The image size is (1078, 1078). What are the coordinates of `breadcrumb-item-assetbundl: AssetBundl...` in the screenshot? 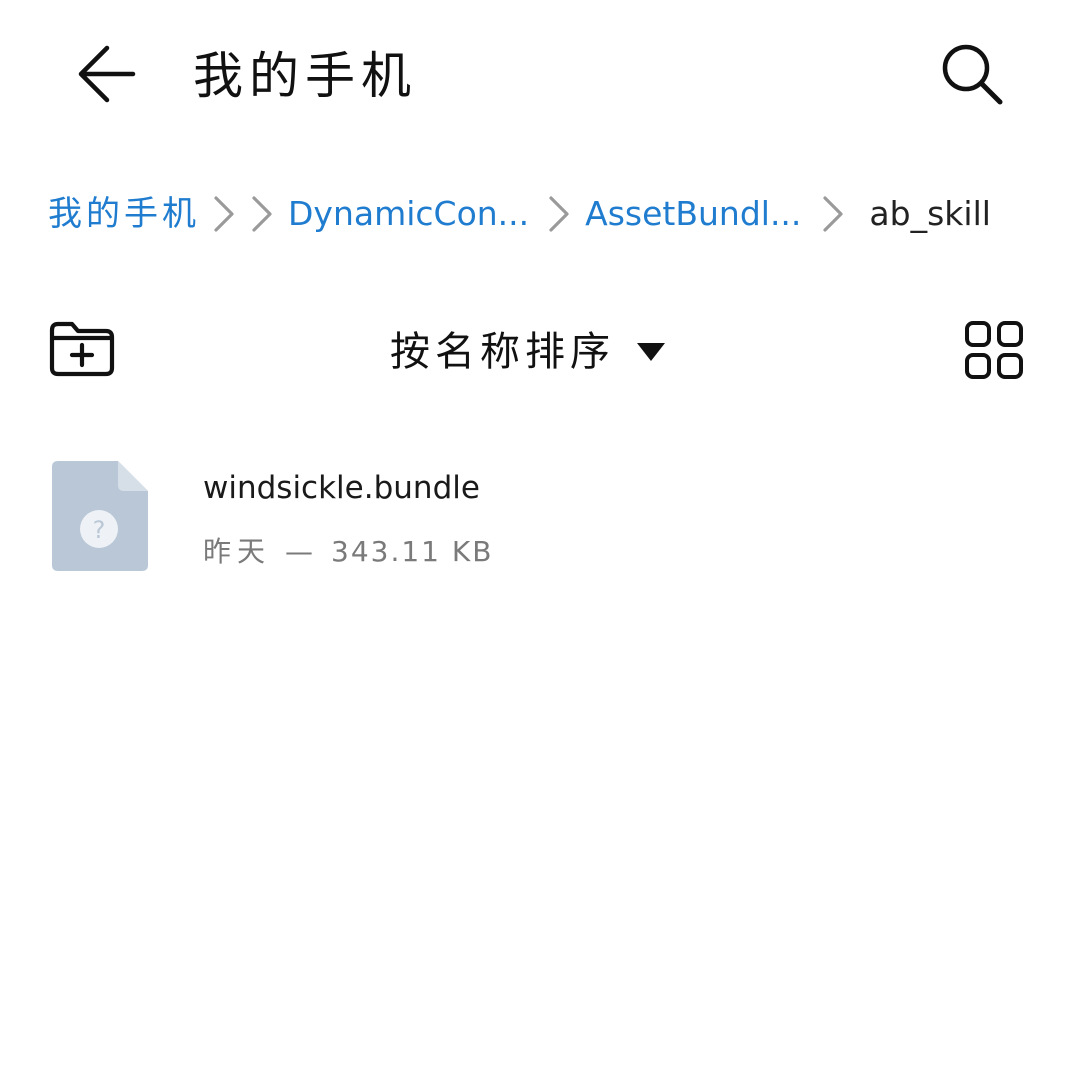 It's located at (693, 214).